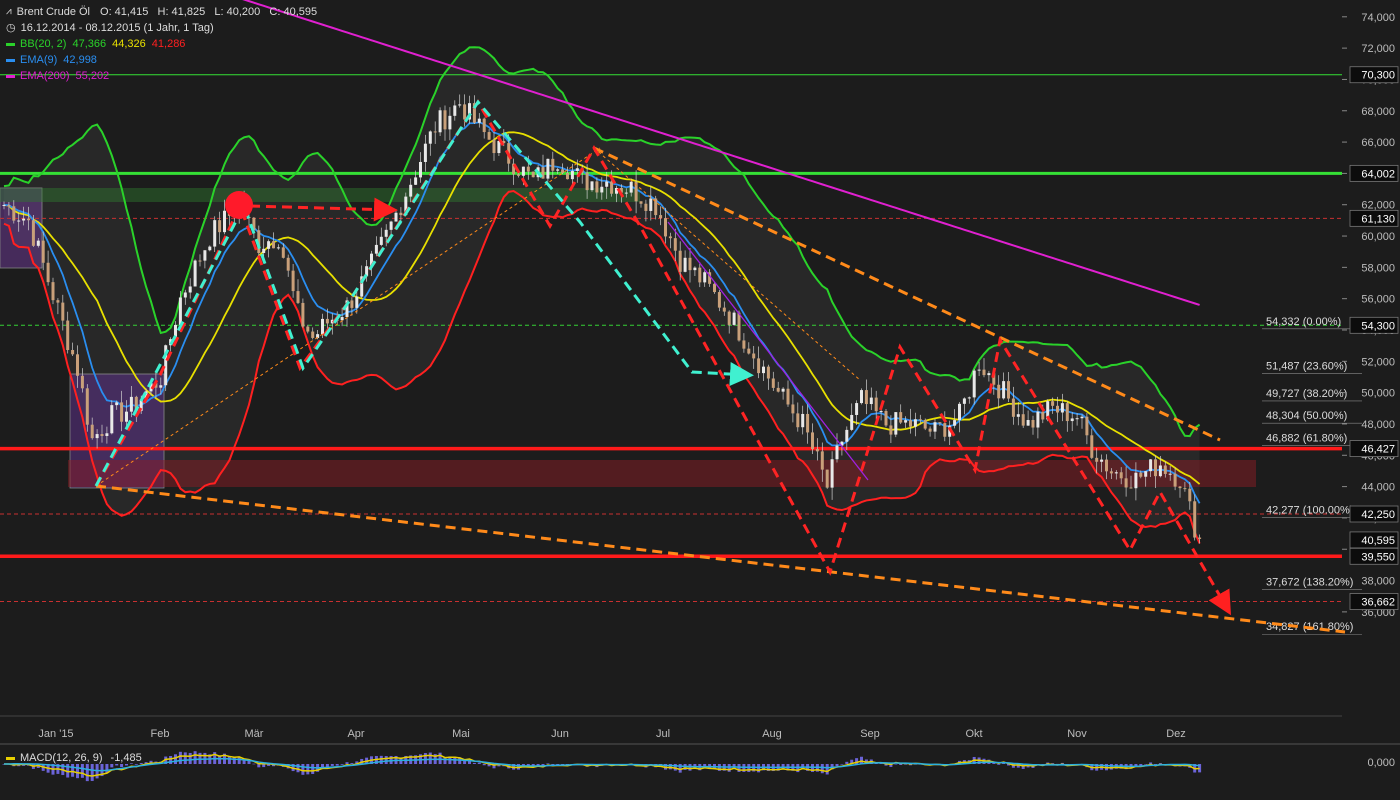 The width and height of the screenshot is (1400, 800). What do you see at coordinates (1378, 425) in the screenshot?
I see `y-tick-label-15: 48,000` at bounding box center [1378, 425].